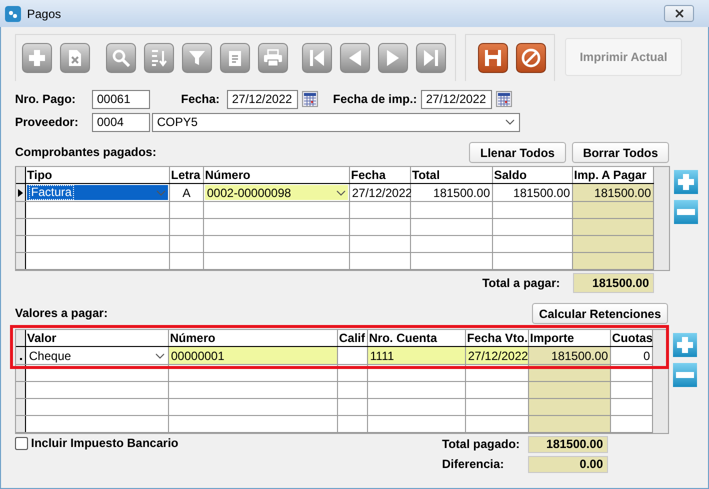 The width and height of the screenshot is (709, 489). I want to click on field-label: Nro. Pago:, so click(46, 99).